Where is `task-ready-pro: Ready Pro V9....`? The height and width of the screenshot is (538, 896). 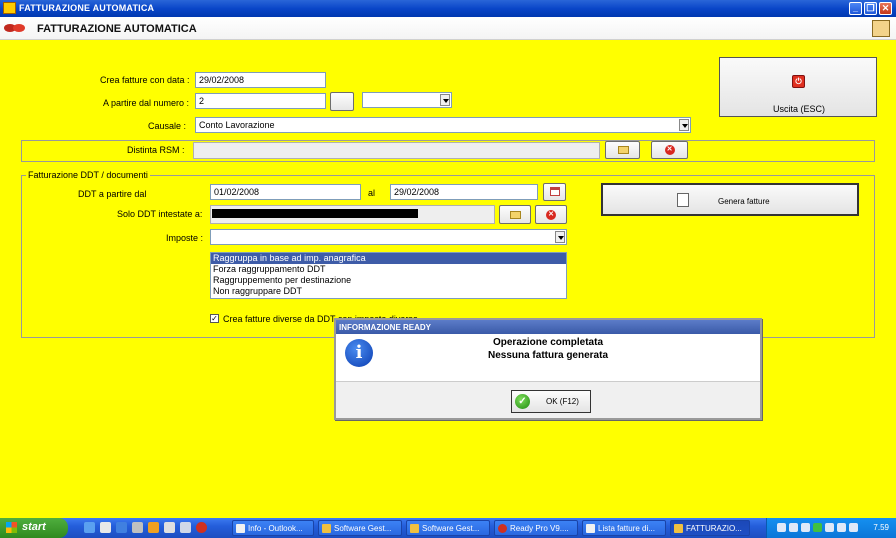 task-ready-pro: Ready Pro V9.... is located at coordinates (536, 528).